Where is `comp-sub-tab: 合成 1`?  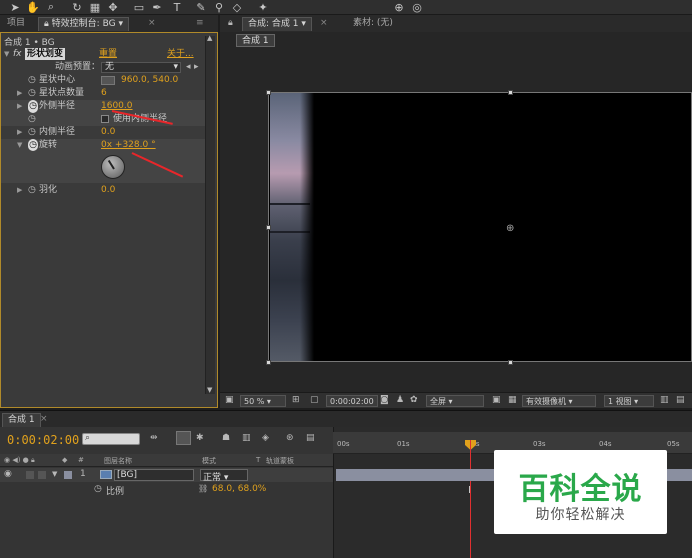 comp-sub-tab: 合成 1 is located at coordinates (255, 40).